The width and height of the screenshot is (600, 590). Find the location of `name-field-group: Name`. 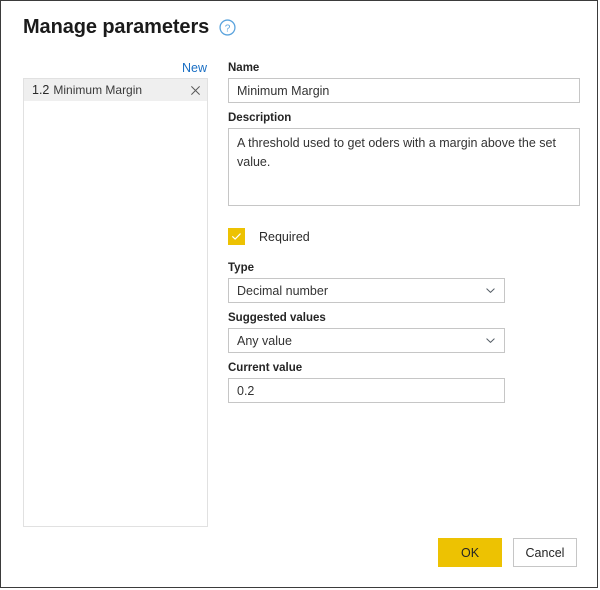

name-field-group: Name is located at coordinates (404, 82).